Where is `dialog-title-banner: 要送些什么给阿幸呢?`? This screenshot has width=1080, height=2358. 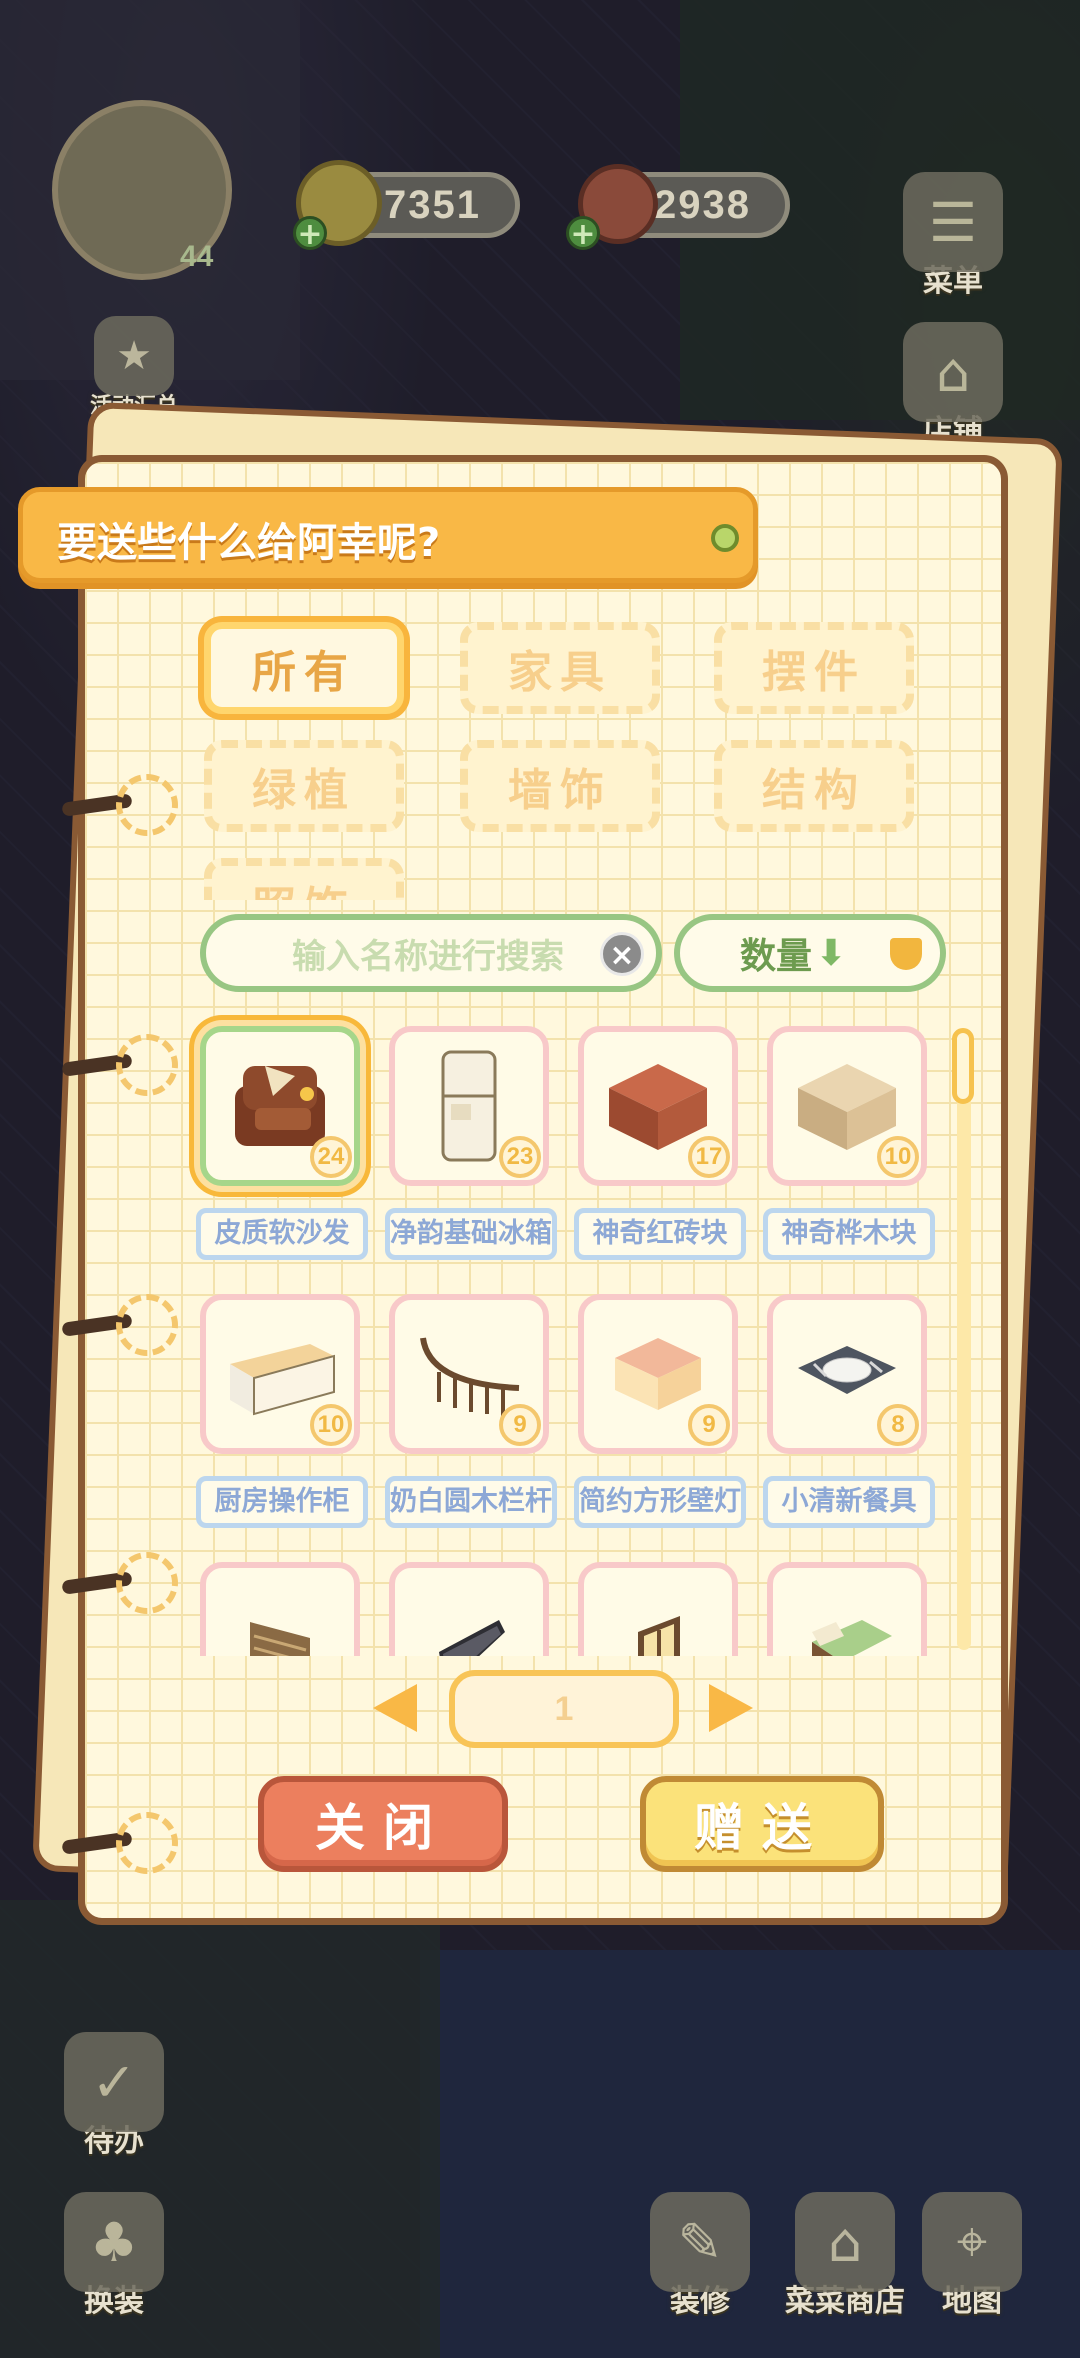
dialog-title-banner: 要送些什么给阿幸呢? is located at coordinates (388, 535).